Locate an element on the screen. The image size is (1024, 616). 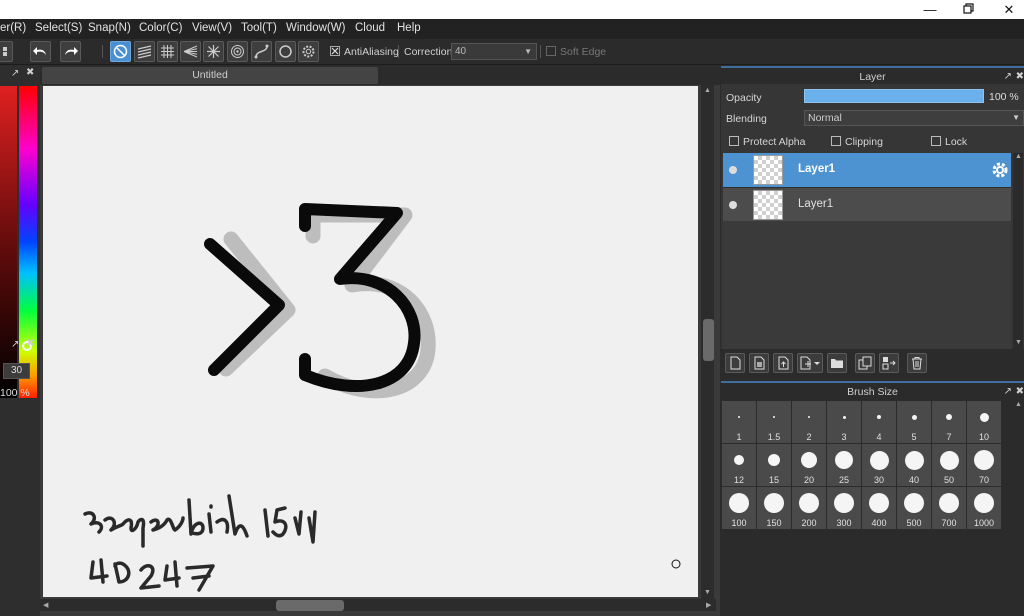
brush-size-cell: 1 is located at coordinates (739, 422).